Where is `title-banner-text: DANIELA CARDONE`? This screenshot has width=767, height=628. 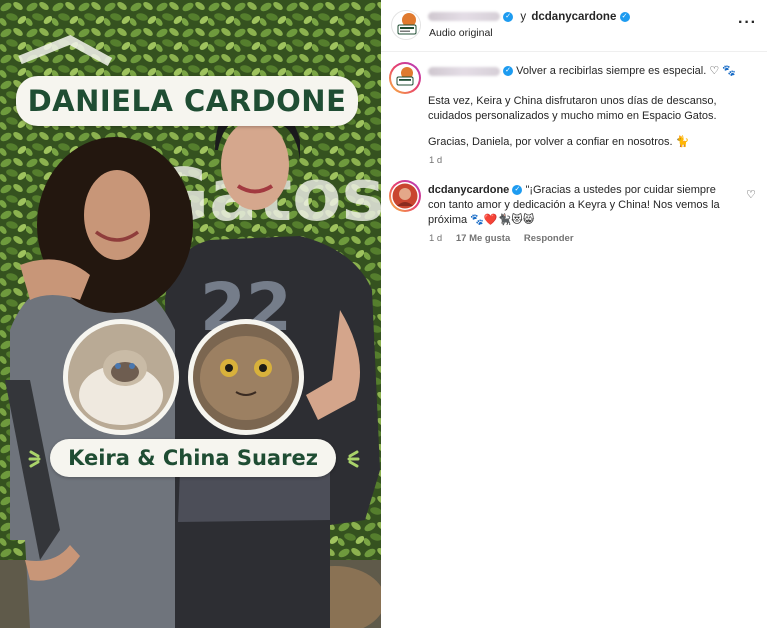
title-banner-text: DANIELA CARDONE is located at coordinates (187, 101).